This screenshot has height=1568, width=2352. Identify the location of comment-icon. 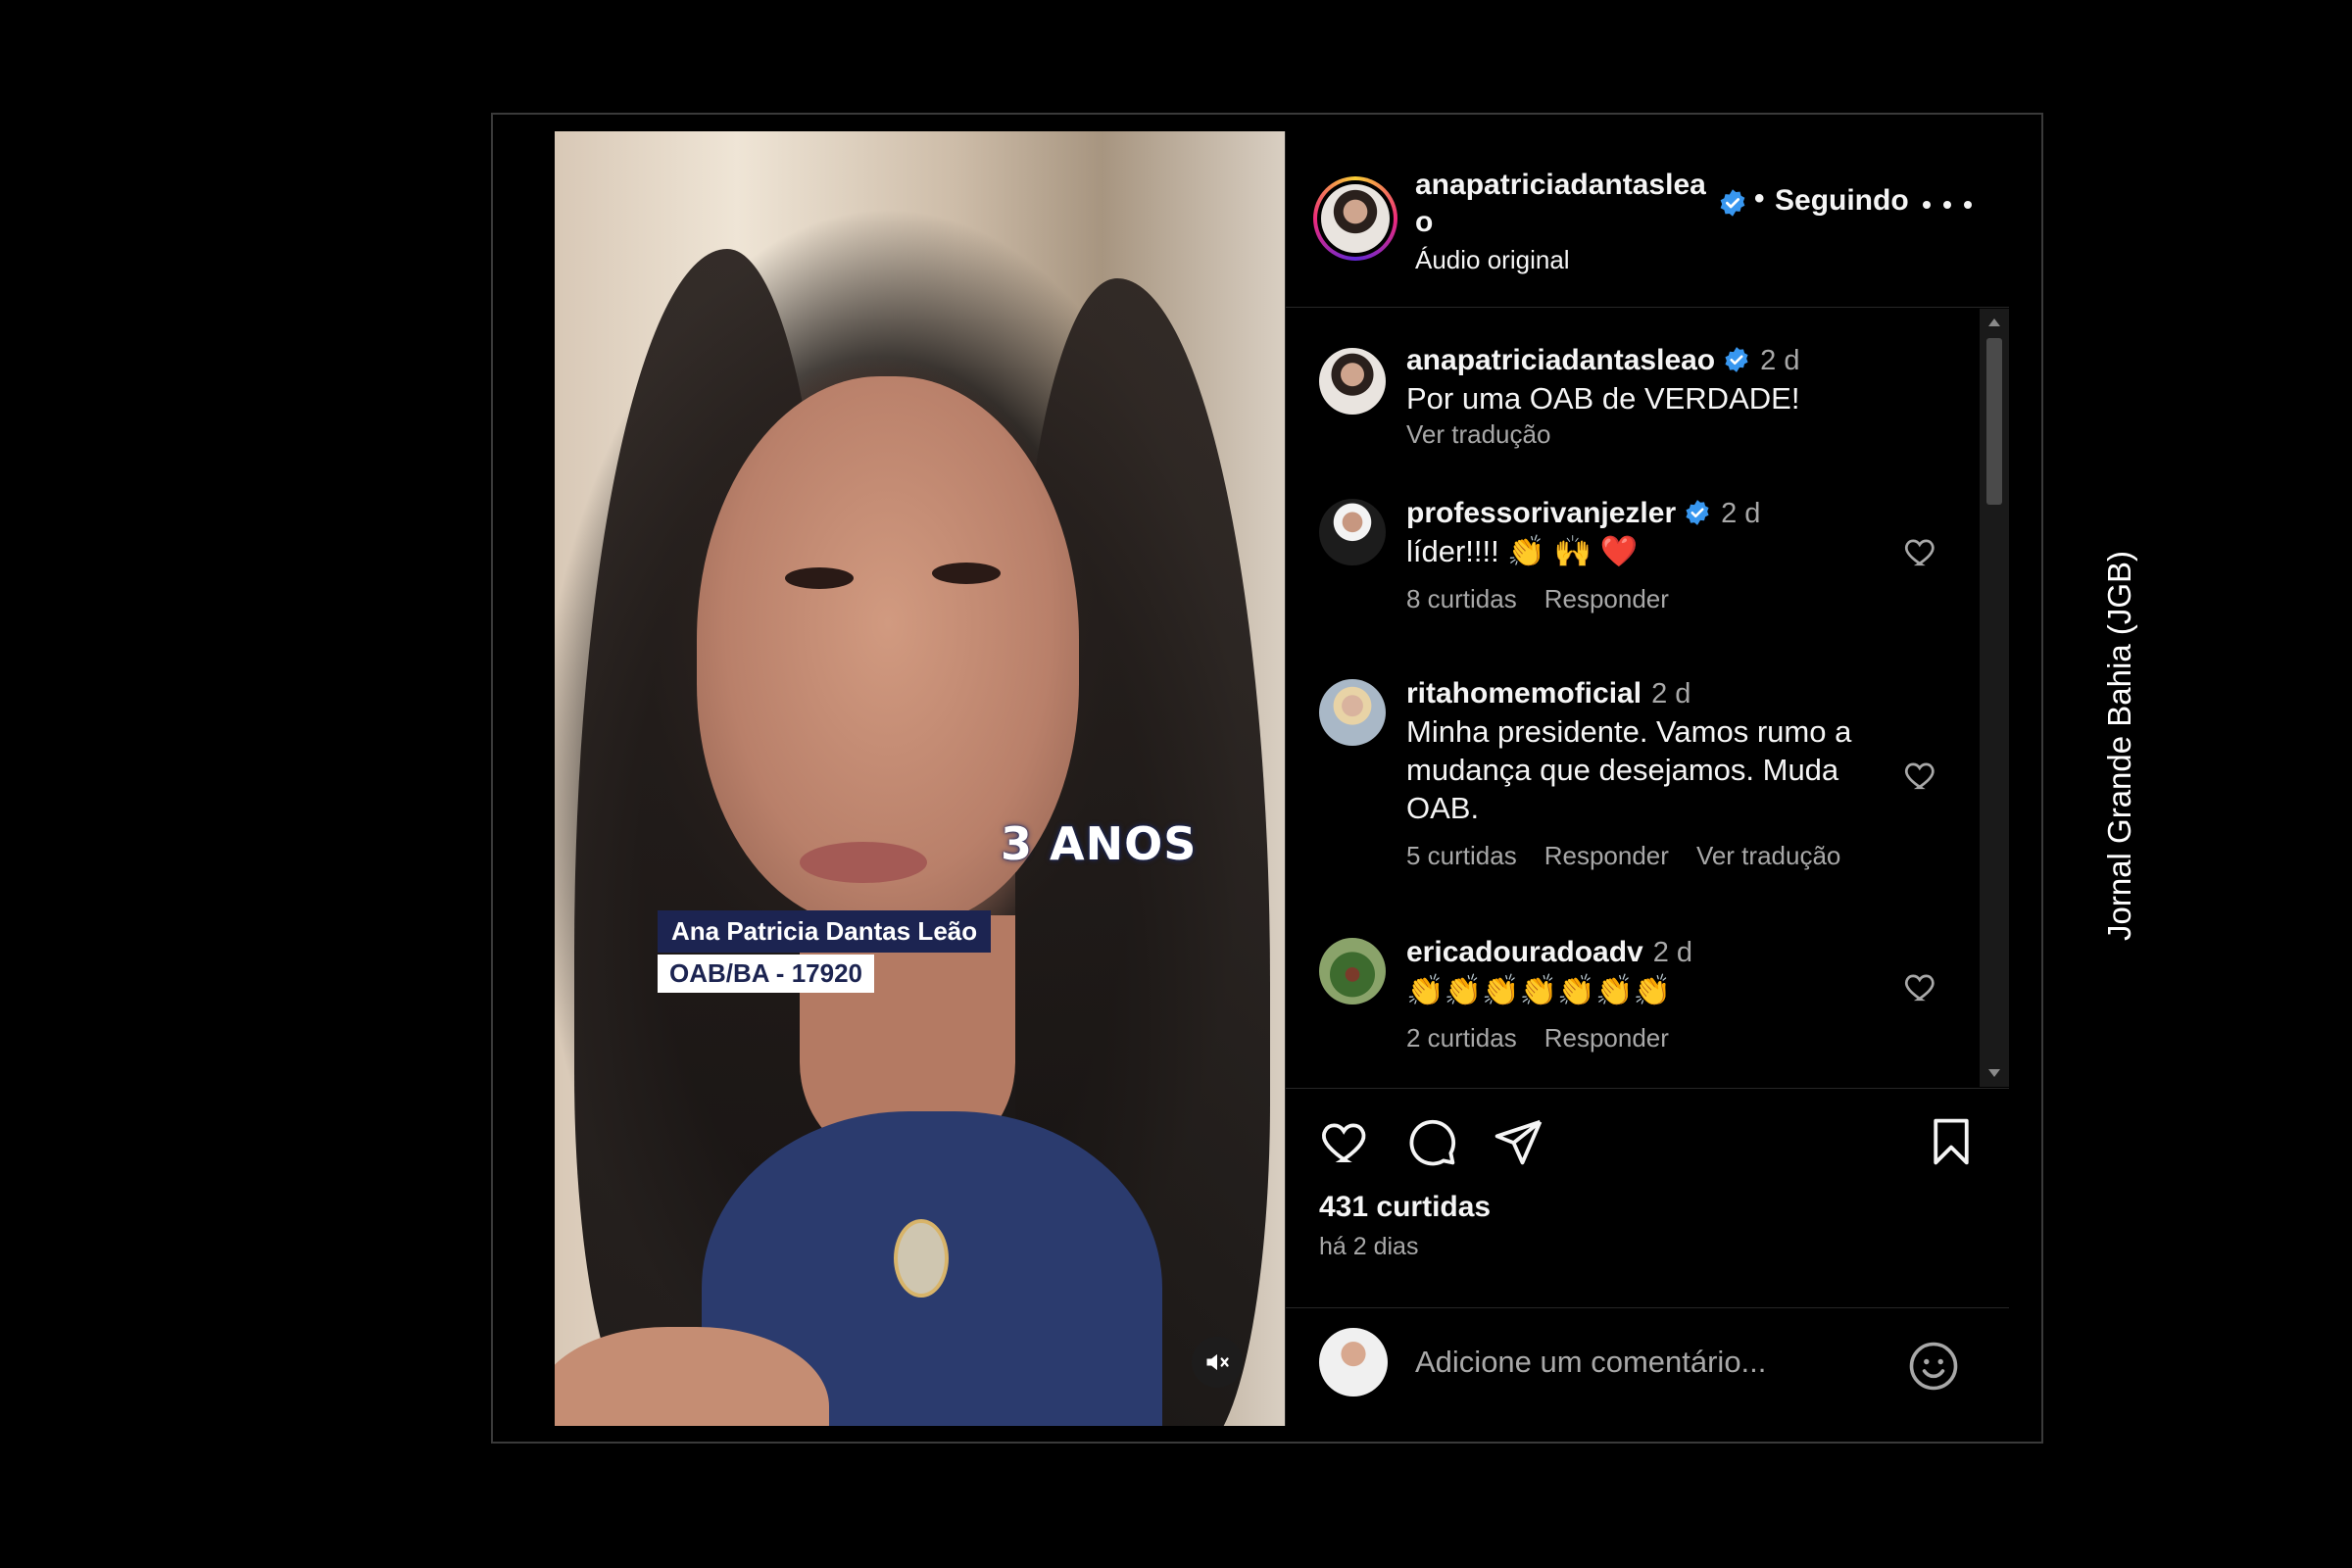
(1431, 1141).